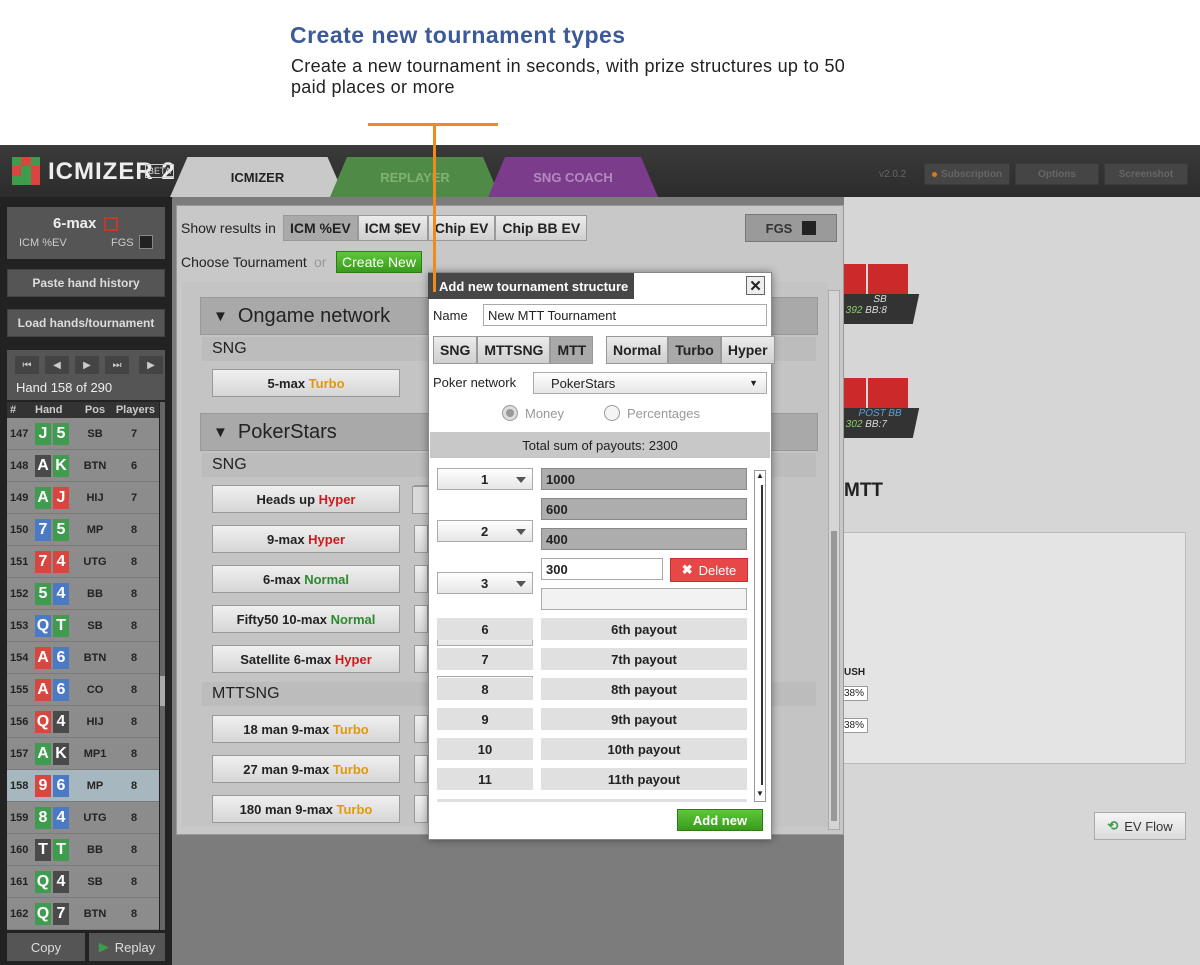 This screenshot has height=965, width=1200. What do you see at coordinates (320, 228) in the screenshot?
I see `mode-icm-pct: ICM %EV` at bounding box center [320, 228].